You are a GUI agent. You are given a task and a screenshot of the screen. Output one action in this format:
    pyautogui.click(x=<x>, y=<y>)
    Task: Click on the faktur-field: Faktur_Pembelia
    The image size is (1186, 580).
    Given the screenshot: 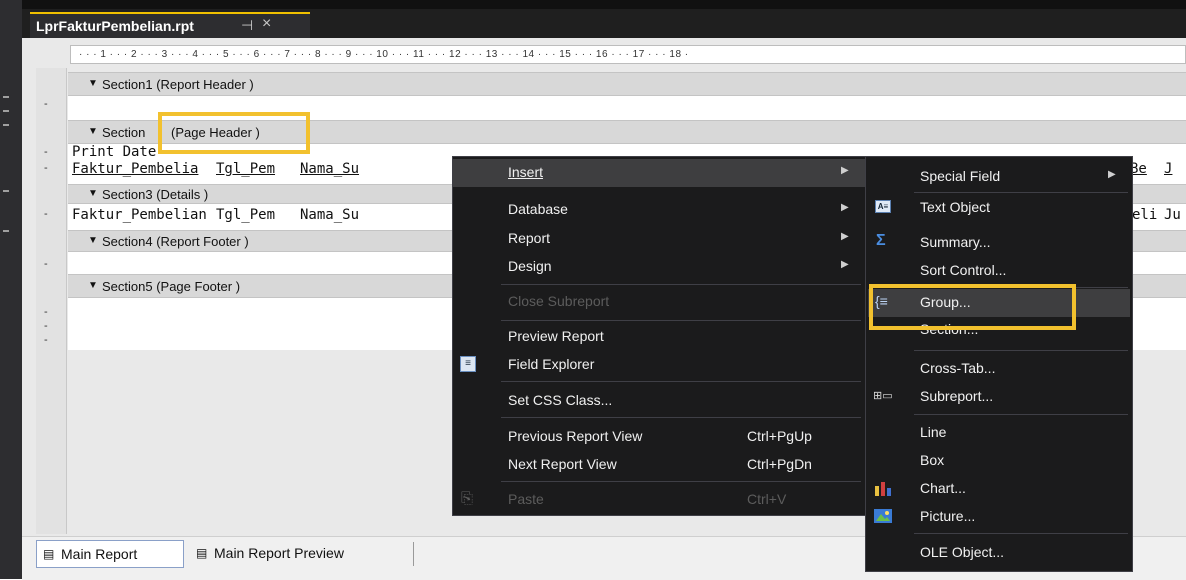 What is the action you would take?
    pyautogui.click(x=135, y=169)
    